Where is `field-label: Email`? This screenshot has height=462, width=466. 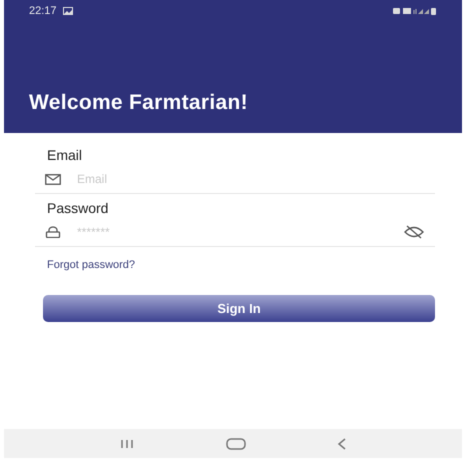
field-label: Email is located at coordinates (65, 155).